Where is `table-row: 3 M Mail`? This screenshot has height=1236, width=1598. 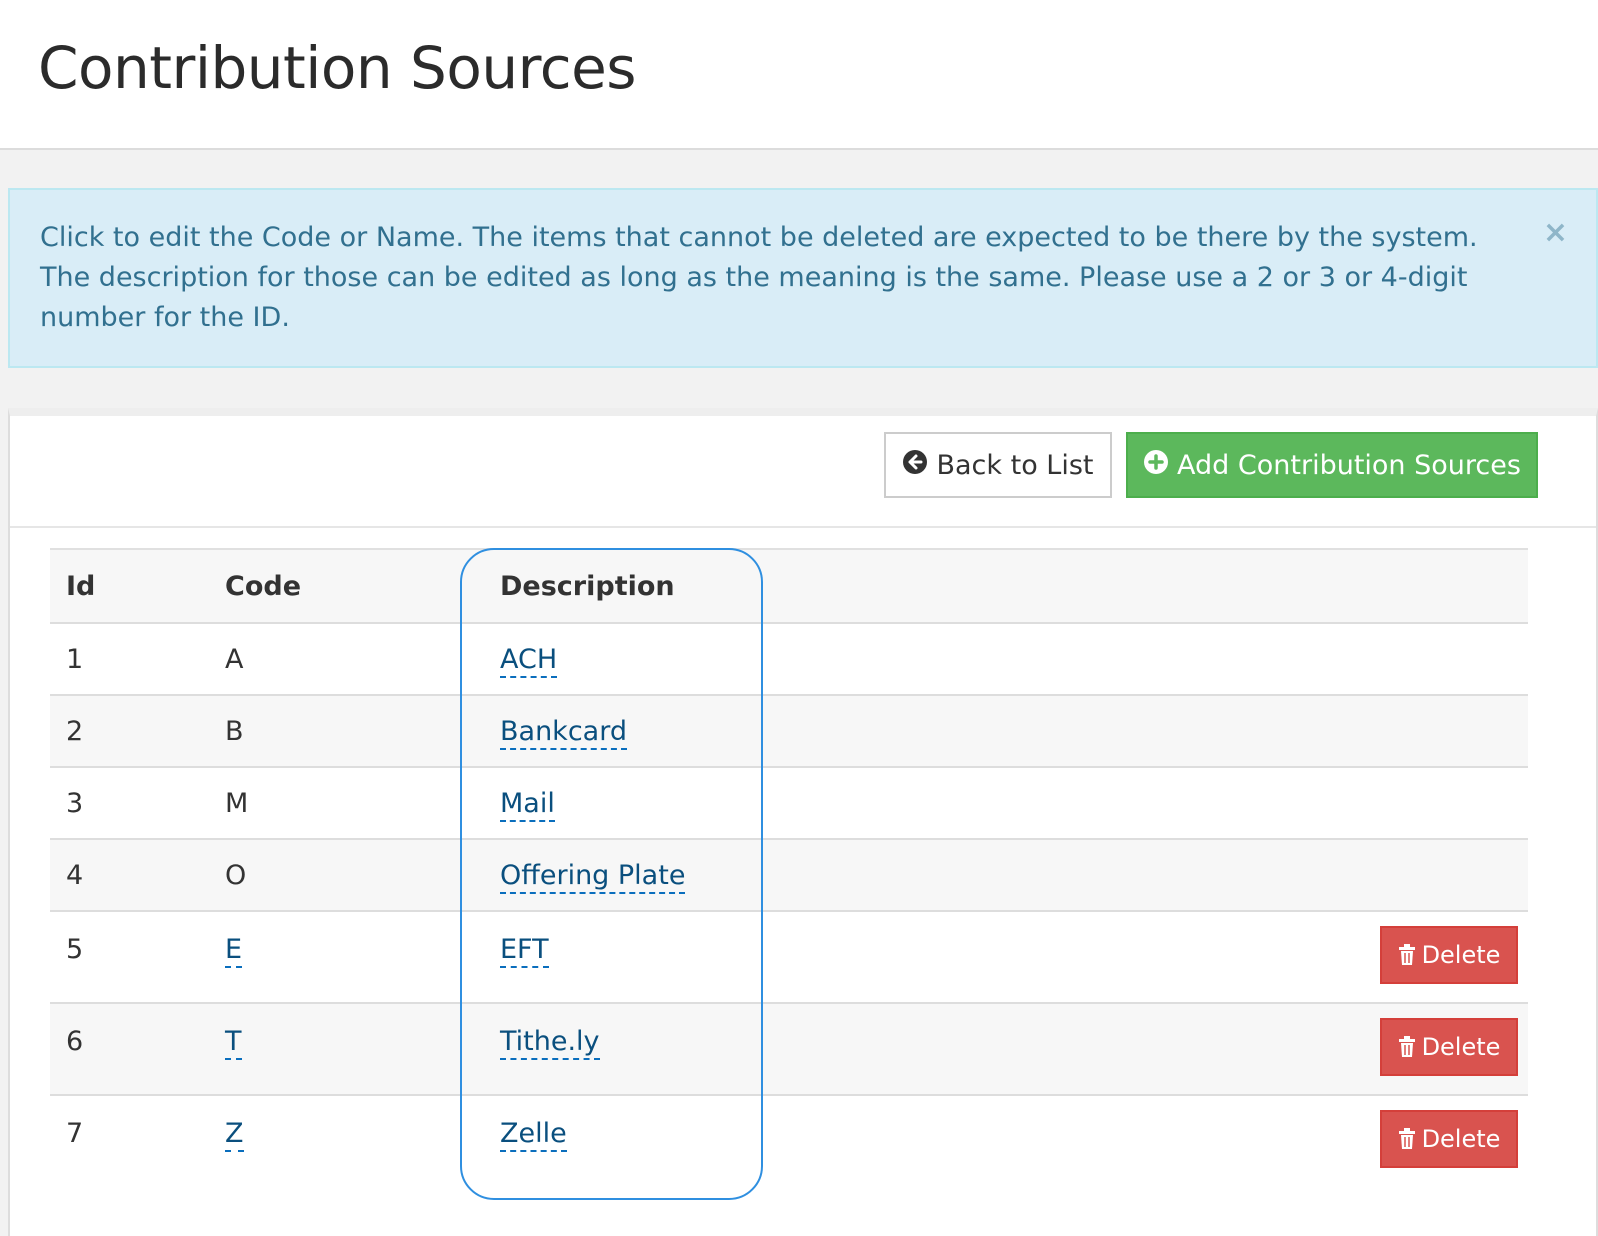 table-row: 3 M Mail is located at coordinates (789, 803).